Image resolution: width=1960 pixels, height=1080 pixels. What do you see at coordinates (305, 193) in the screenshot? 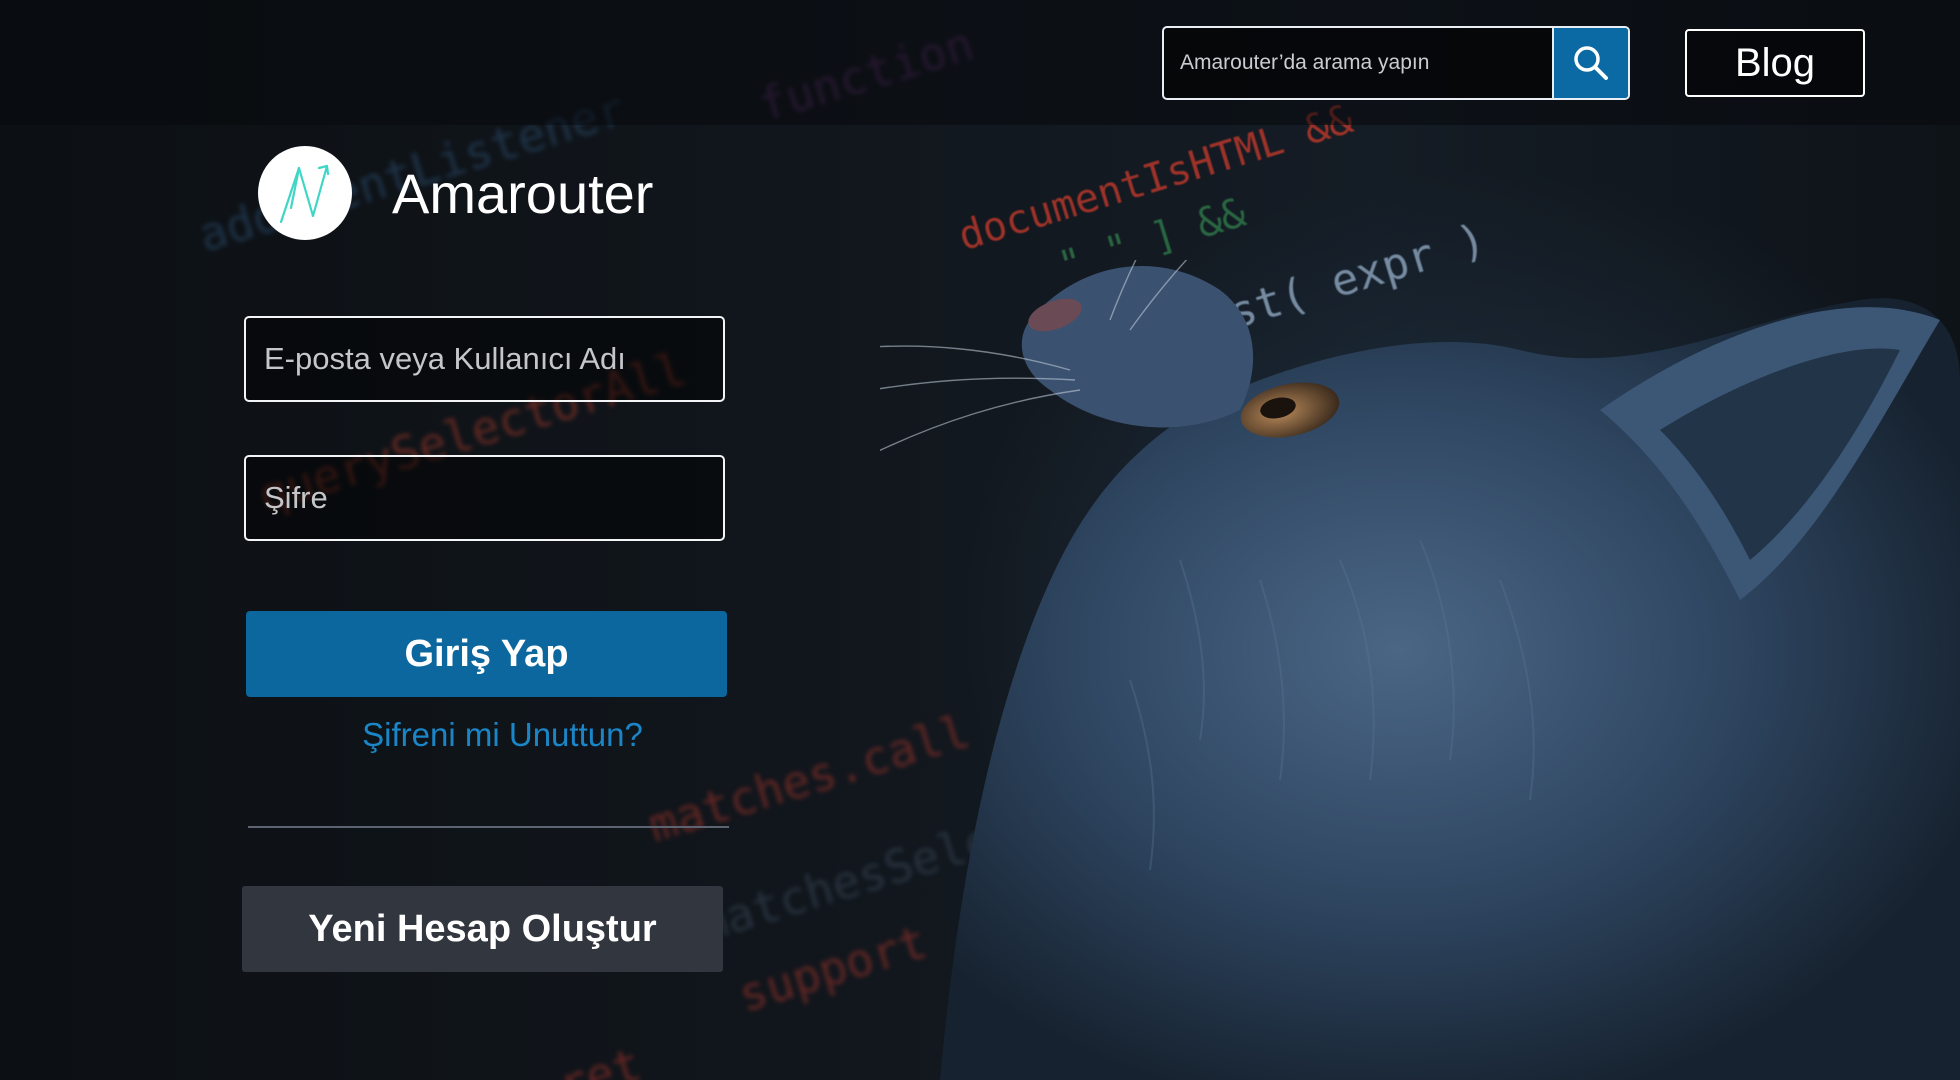
I see `amarouter-logo-icon` at bounding box center [305, 193].